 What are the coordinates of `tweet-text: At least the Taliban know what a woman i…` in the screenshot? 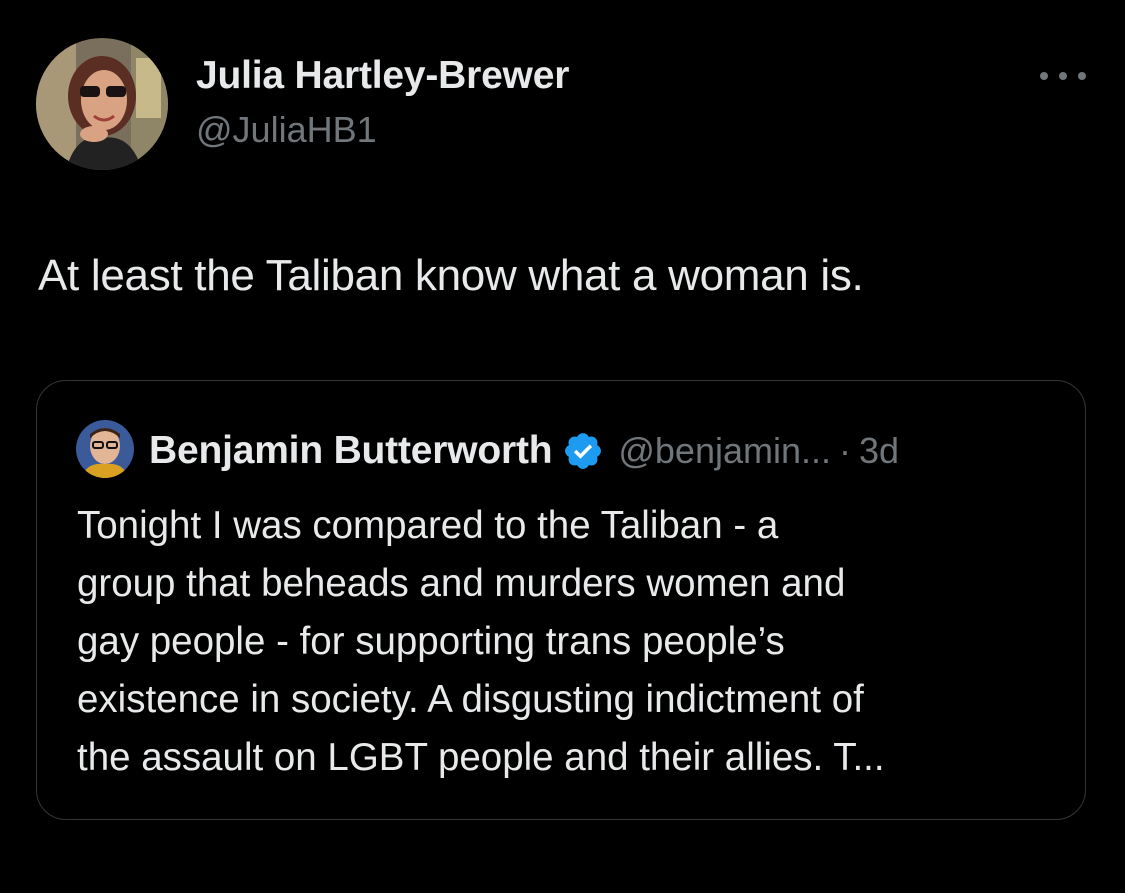 It's located at (451, 275).